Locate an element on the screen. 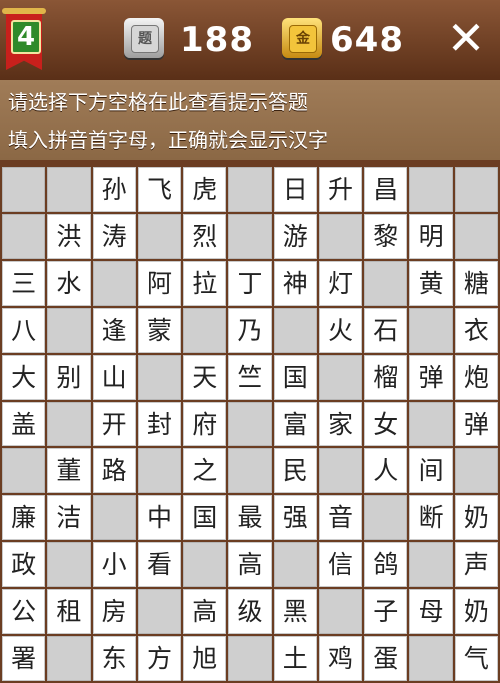  grid-cell: 信 is located at coordinates (340, 565).